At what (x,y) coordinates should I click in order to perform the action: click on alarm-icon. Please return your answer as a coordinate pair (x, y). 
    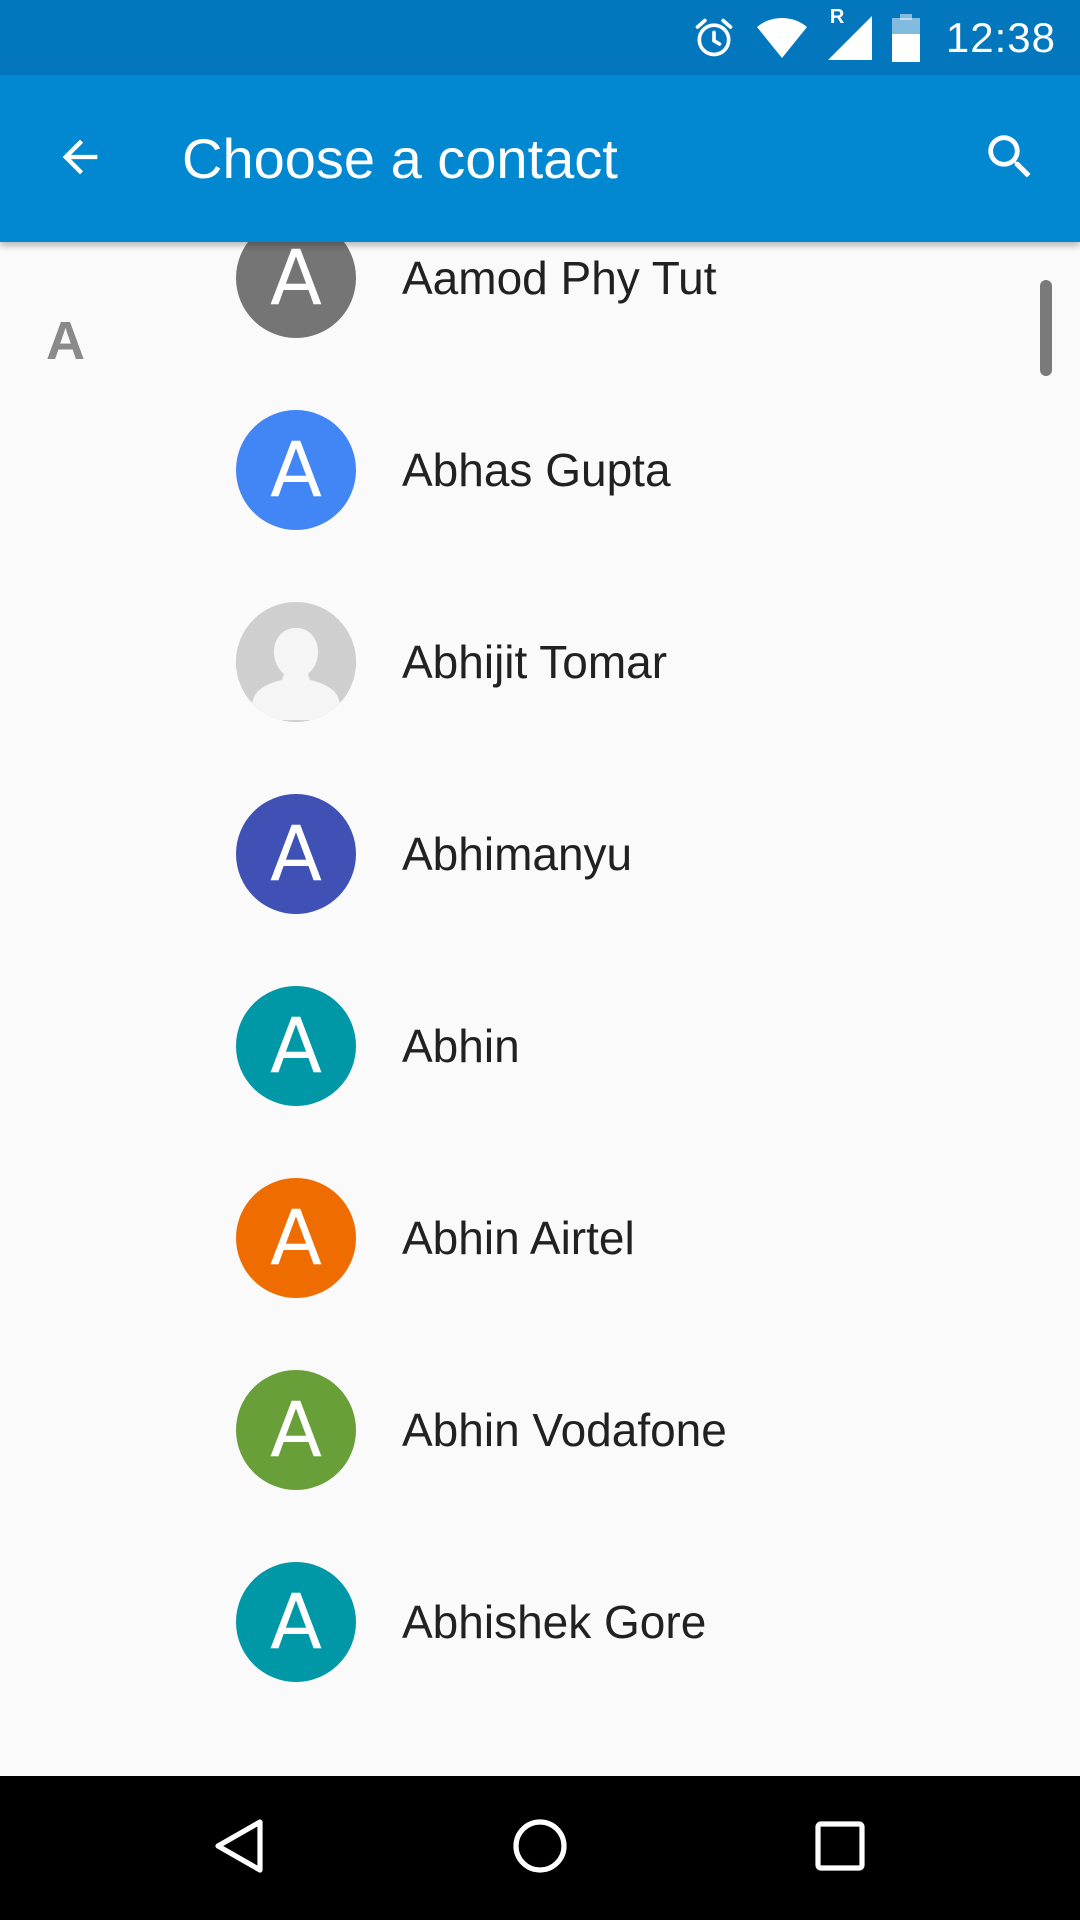
    Looking at the image, I should click on (714, 38).